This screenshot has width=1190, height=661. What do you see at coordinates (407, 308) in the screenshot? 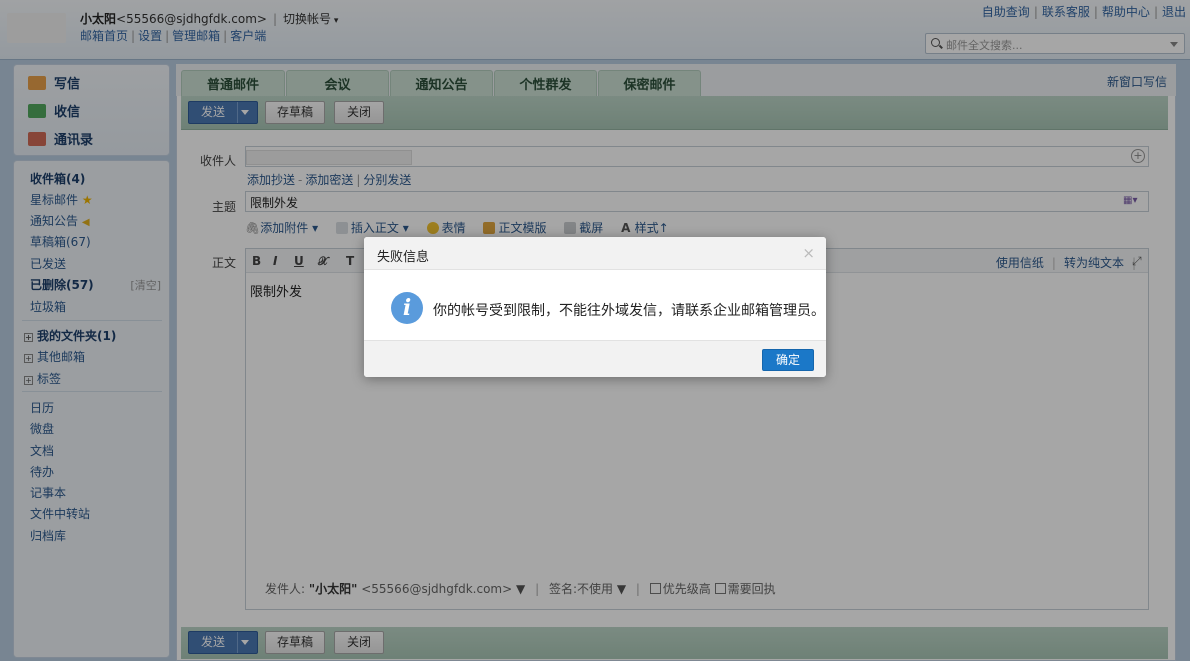
I see `info-icon: i` at bounding box center [407, 308].